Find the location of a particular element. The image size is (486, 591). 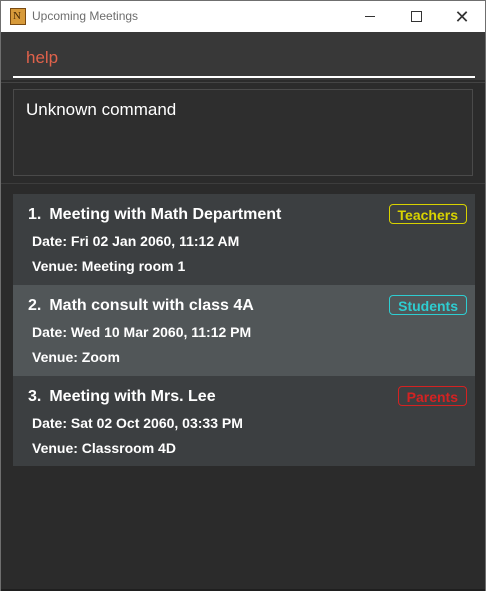

meeting-title: 1. Meeting with Math Department is located at coordinates (154, 215).